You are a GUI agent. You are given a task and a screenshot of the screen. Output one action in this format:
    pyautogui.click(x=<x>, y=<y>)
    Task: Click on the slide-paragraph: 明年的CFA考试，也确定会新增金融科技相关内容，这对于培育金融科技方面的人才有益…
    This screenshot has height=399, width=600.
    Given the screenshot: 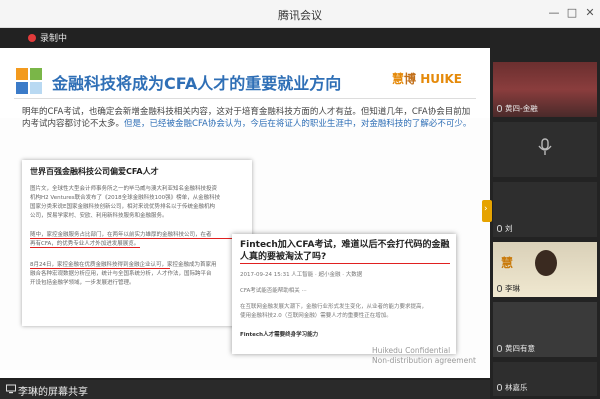 What is the action you would take?
    pyautogui.click(x=247, y=118)
    